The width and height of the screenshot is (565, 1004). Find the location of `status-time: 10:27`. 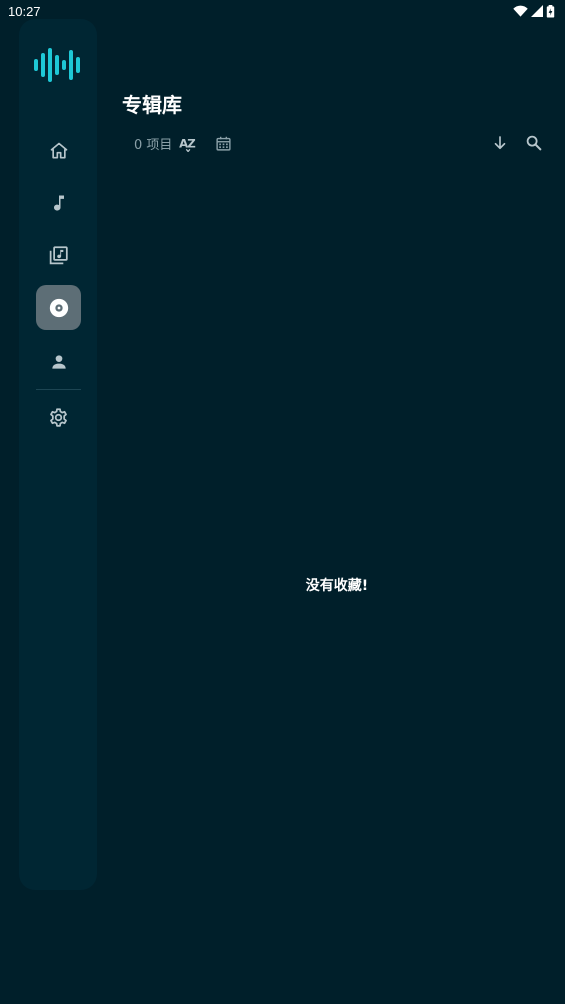

status-time: 10:27 is located at coordinates (24, 11).